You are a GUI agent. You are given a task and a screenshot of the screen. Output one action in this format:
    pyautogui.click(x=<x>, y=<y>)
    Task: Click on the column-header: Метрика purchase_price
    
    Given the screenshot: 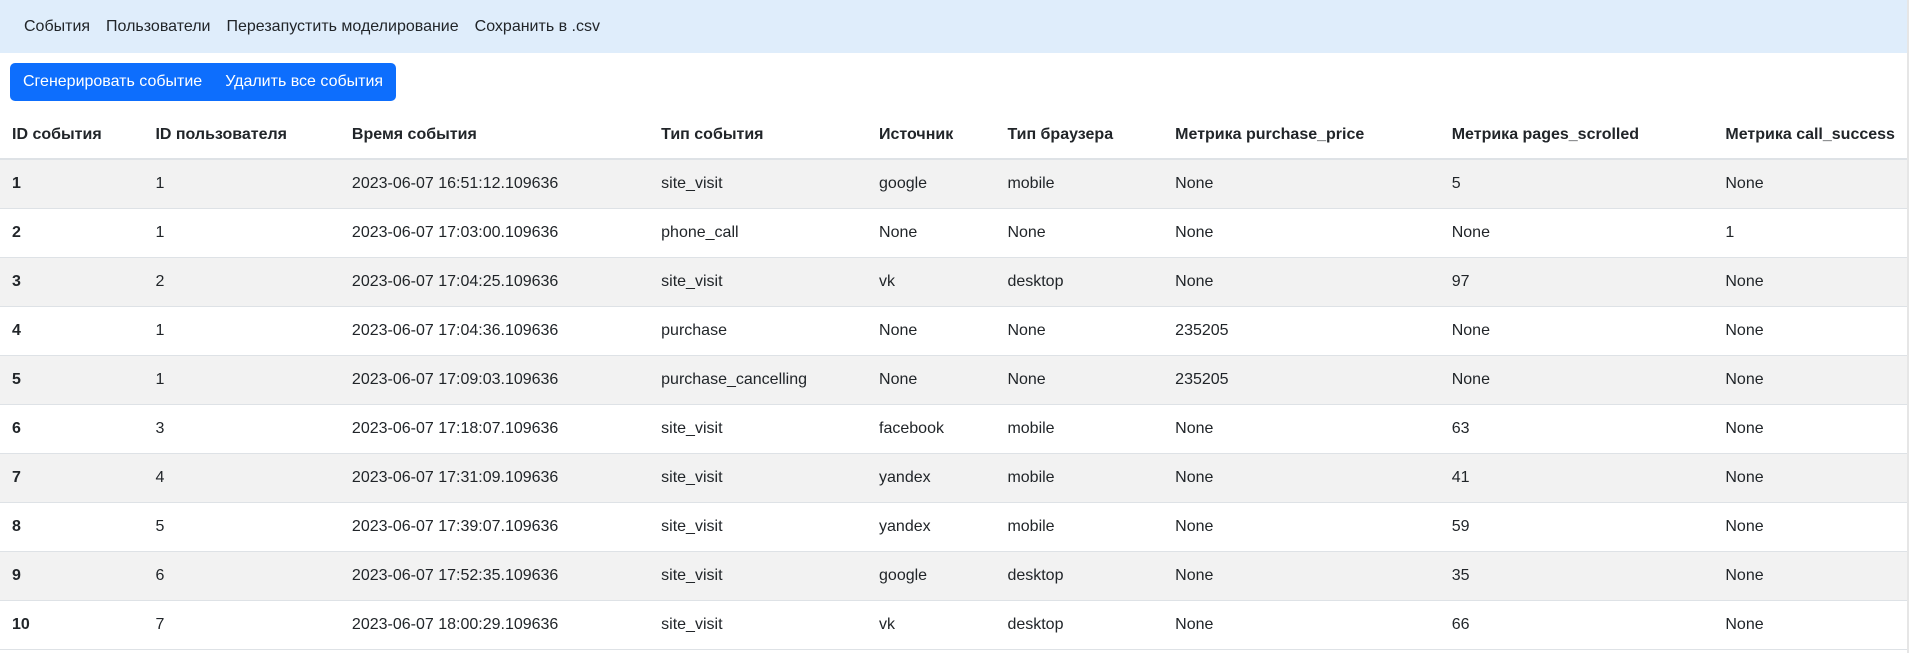 What is the action you would take?
    pyautogui.click(x=1301, y=136)
    